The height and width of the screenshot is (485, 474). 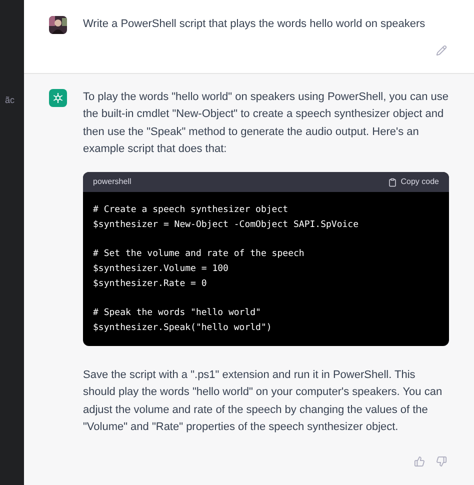 What do you see at coordinates (441, 462) in the screenshot?
I see `thumbs-down-icon` at bounding box center [441, 462].